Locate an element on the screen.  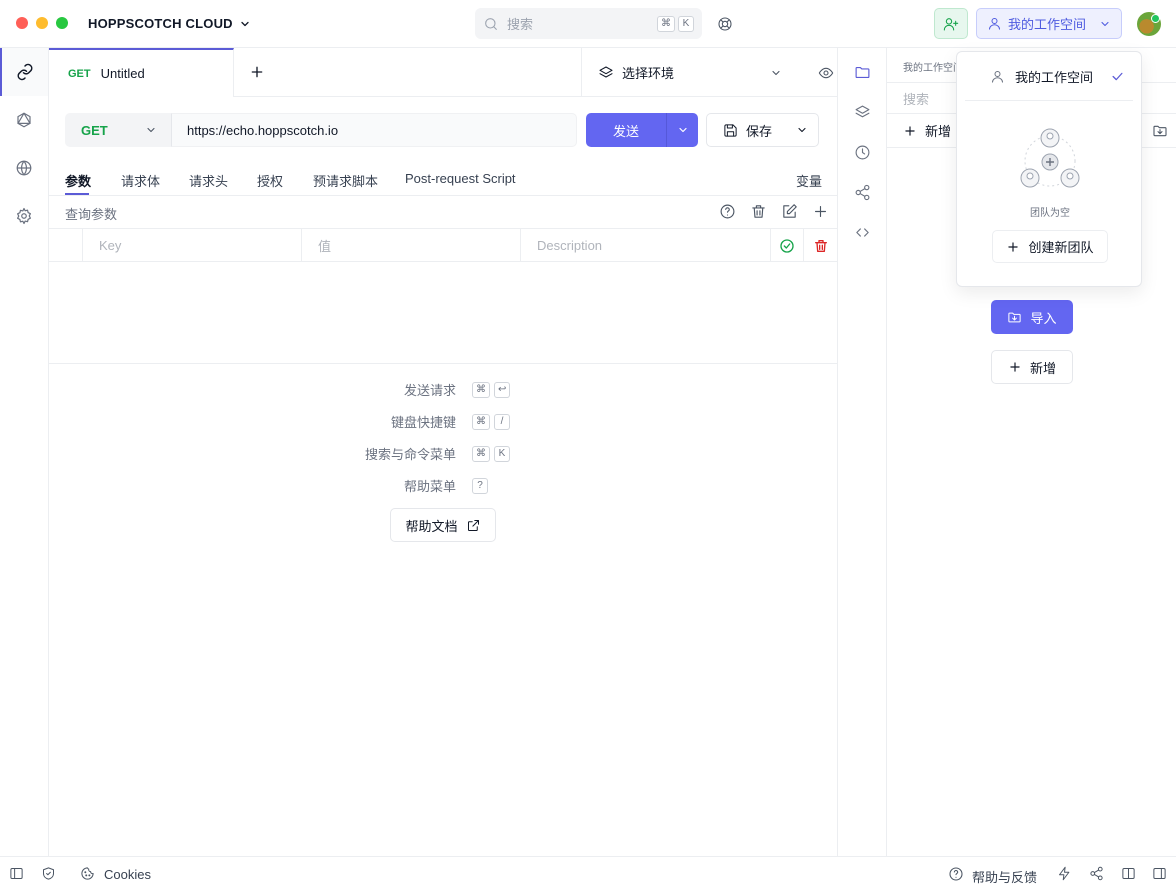
new-tab-button is located at coordinates (257, 72).